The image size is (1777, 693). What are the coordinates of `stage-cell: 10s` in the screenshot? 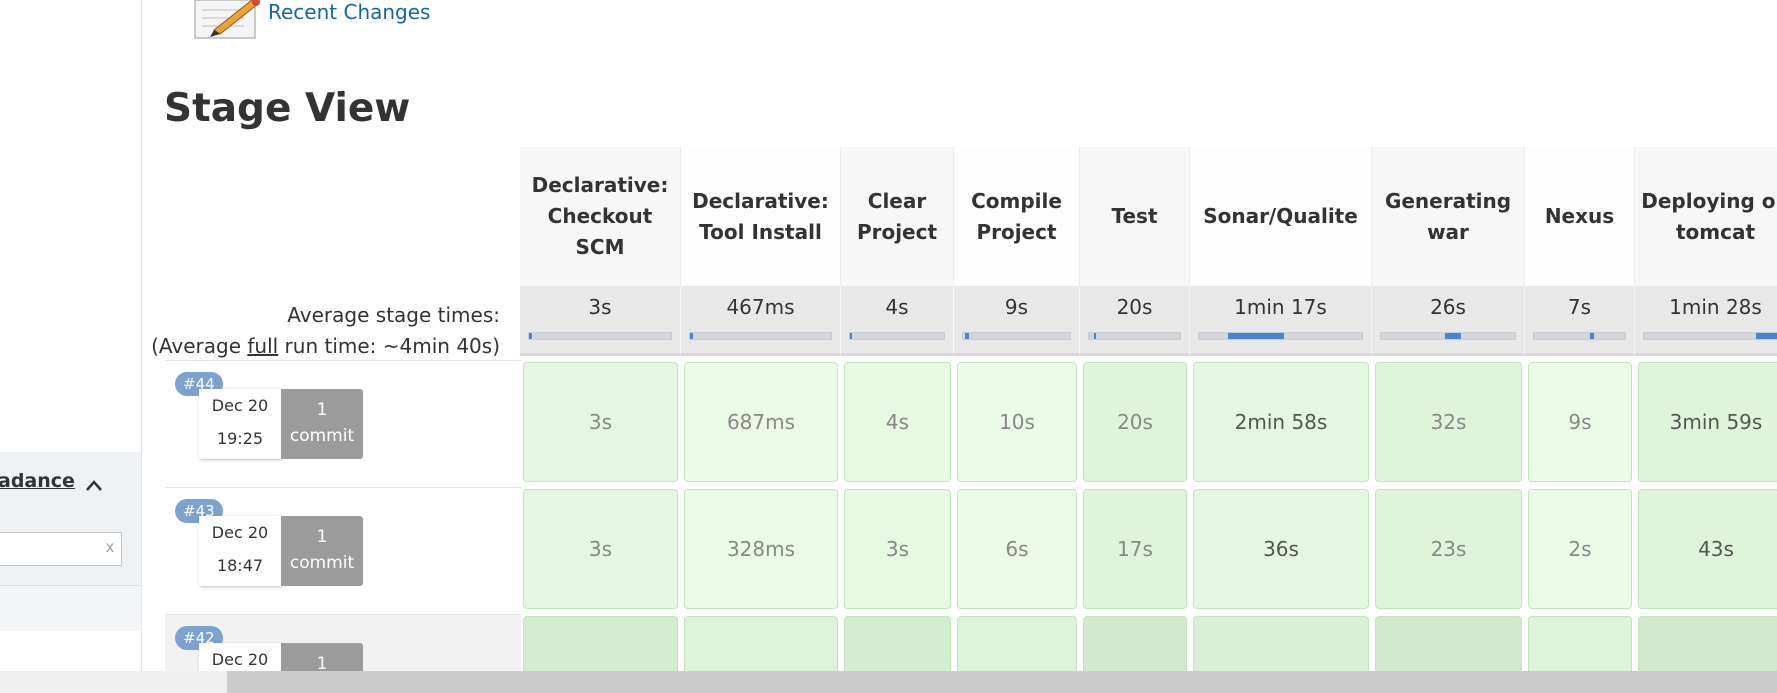 It's located at (1017, 422).